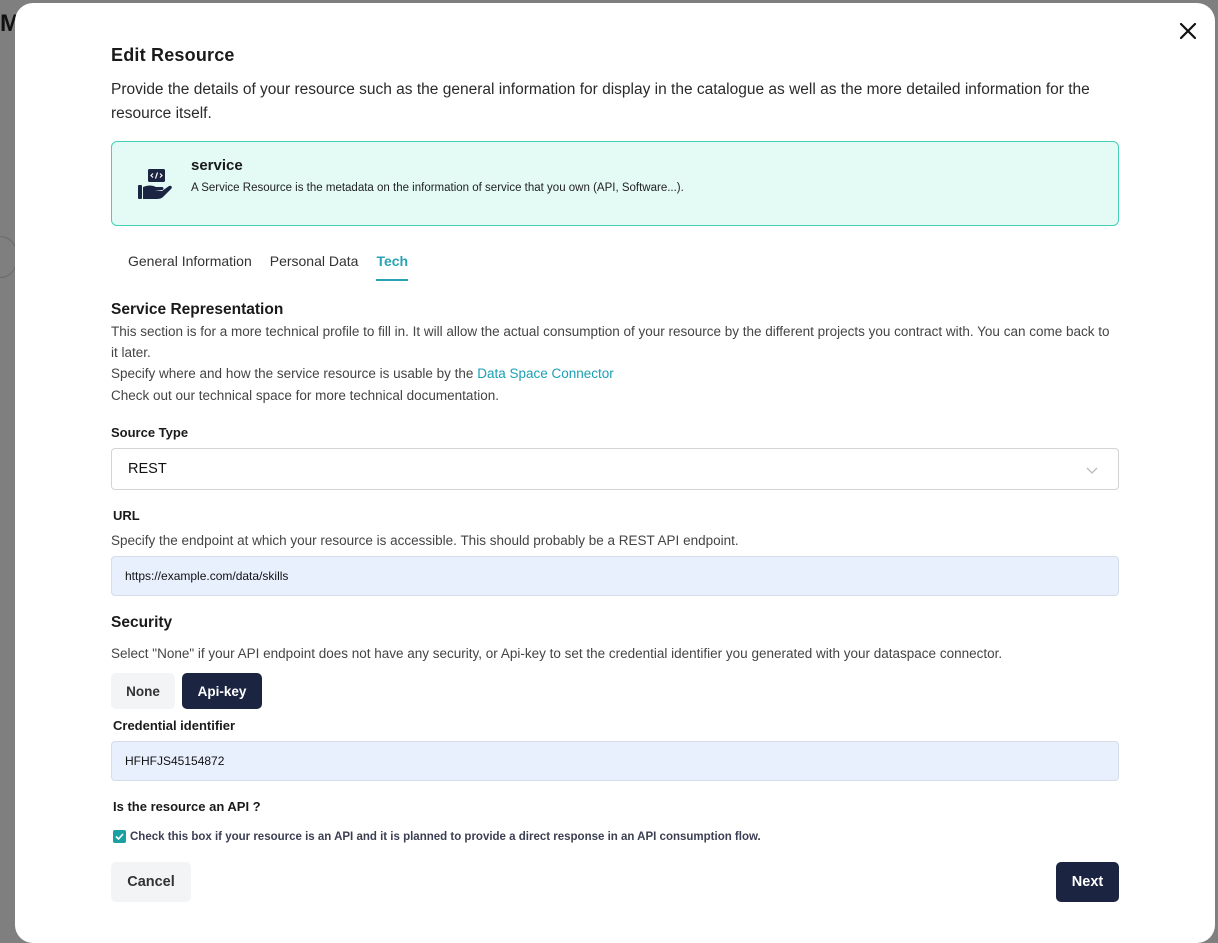  I want to click on security-api-key-button: Api-key, so click(222, 691).